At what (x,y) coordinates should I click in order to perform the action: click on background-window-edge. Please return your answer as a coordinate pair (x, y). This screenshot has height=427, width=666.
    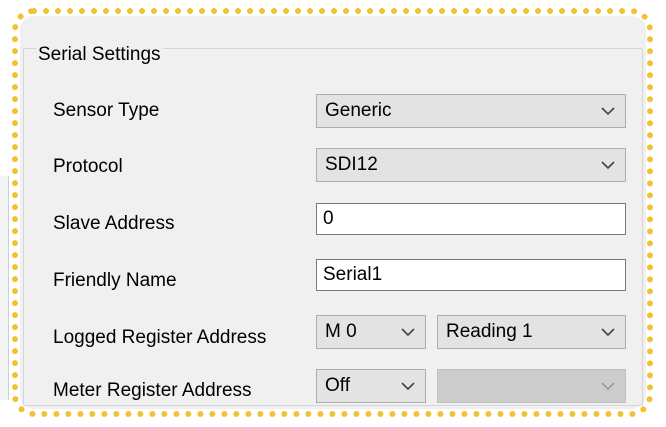
    Looking at the image, I should click on (4, 288).